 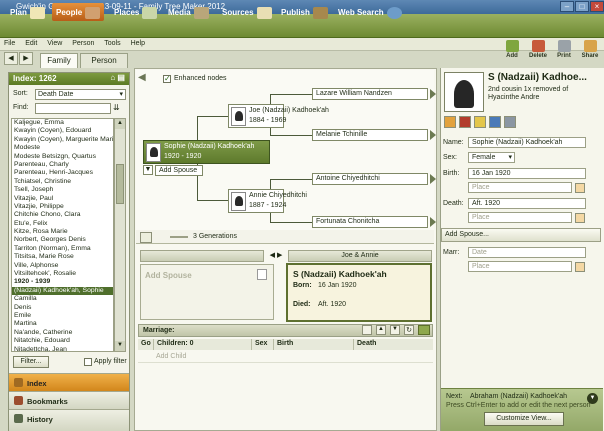 I want to click on web-icon, so click(x=495, y=122).